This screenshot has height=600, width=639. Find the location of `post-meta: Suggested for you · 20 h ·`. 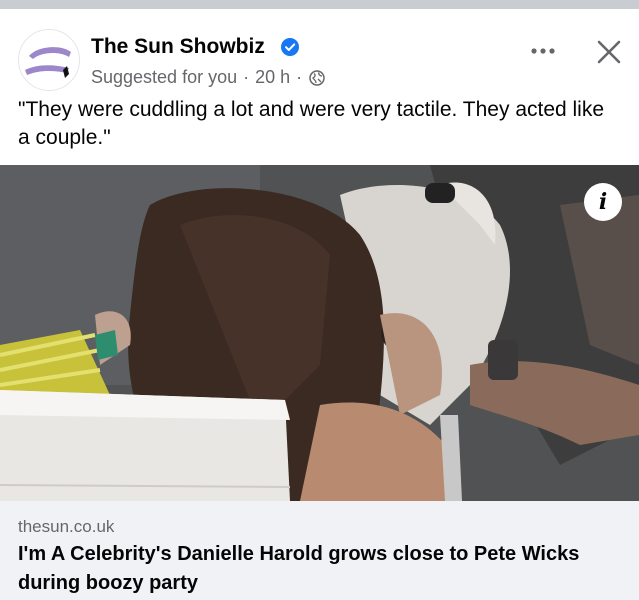

post-meta: Suggested for you · 20 h · is located at coordinates (208, 77).